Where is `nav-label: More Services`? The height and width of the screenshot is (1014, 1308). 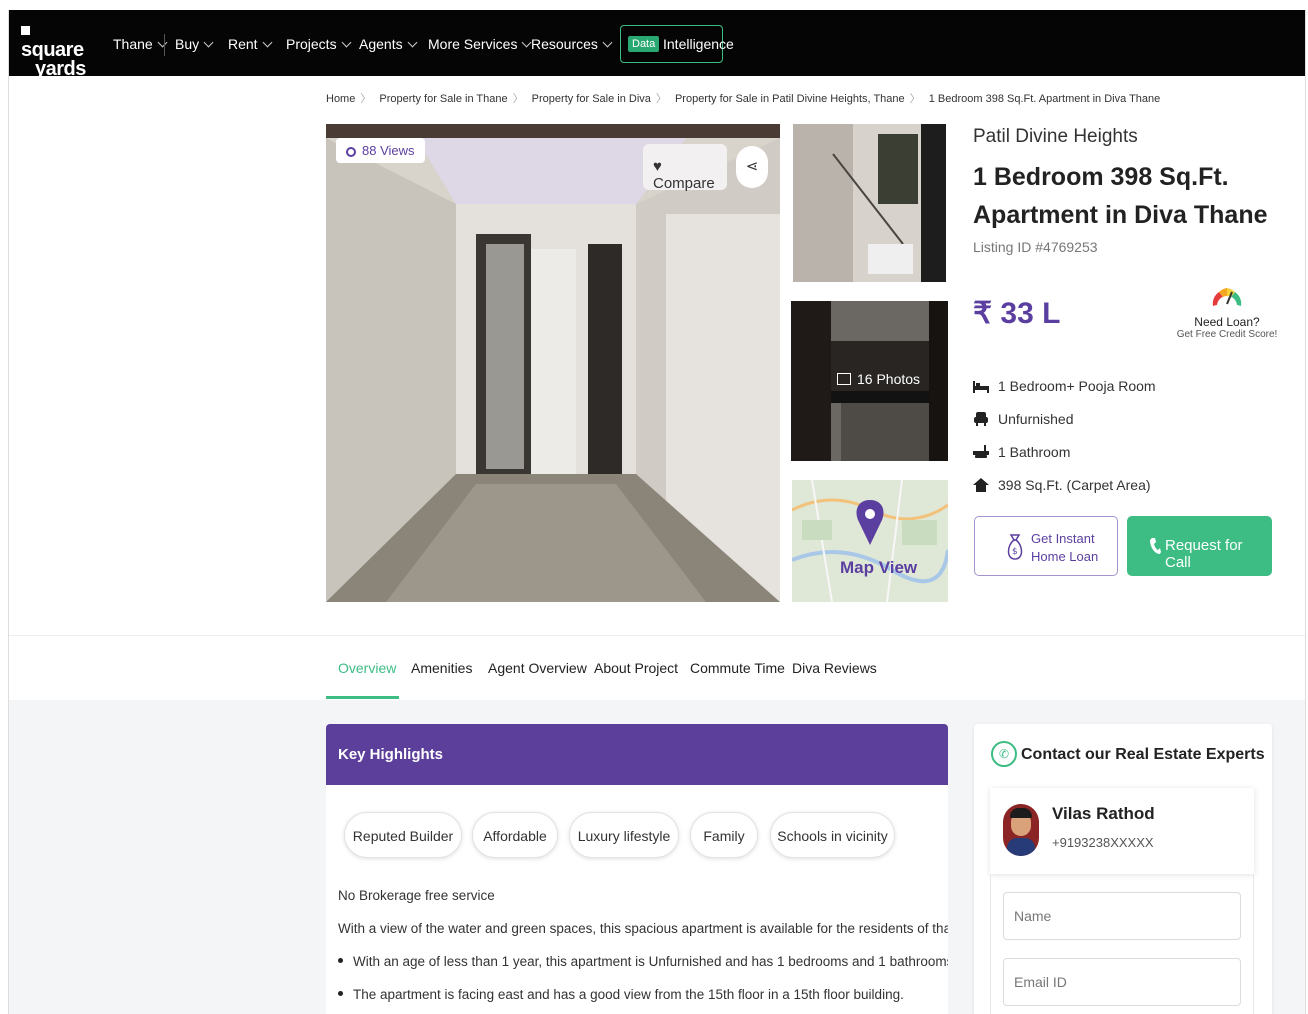
nav-label: More Services is located at coordinates (473, 44).